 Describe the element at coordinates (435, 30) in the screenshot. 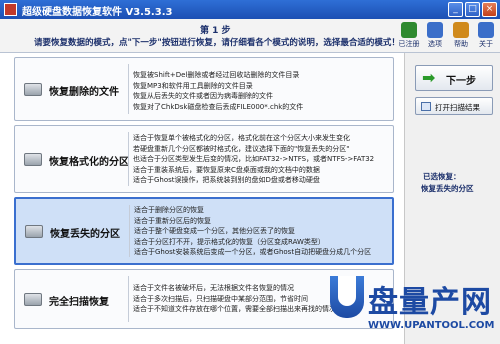

I see `gear-icon` at that location.